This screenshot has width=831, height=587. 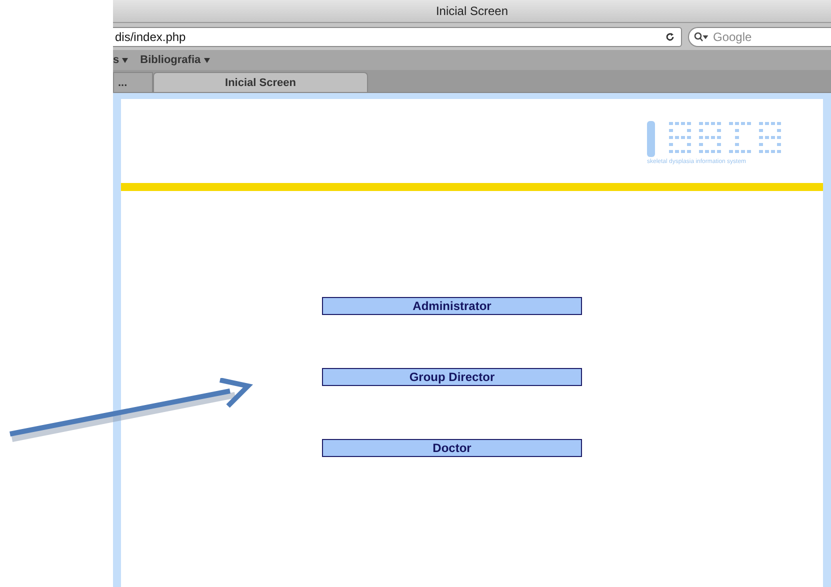 What do you see at coordinates (452, 448) in the screenshot?
I see `role-button: Doctor` at bounding box center [452, 448].